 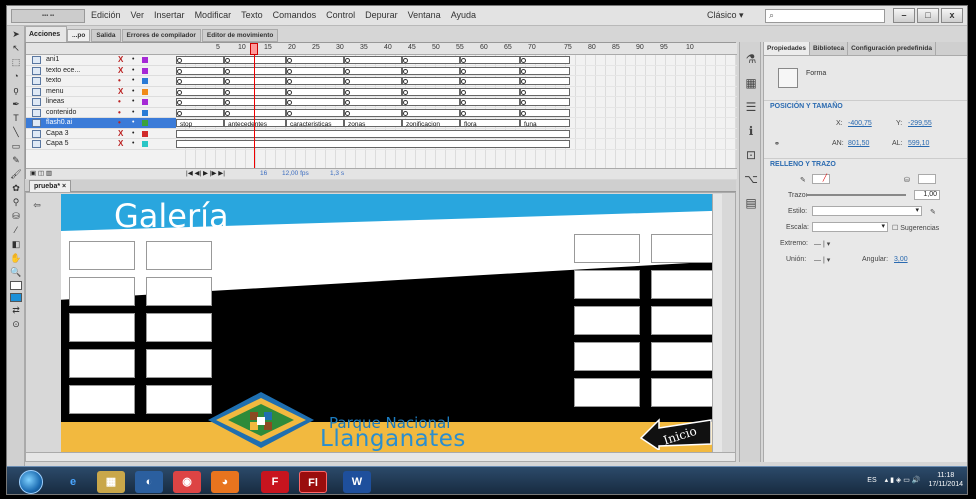 I want to click on transform-icon: ⊡, so click(x=751, y=155).